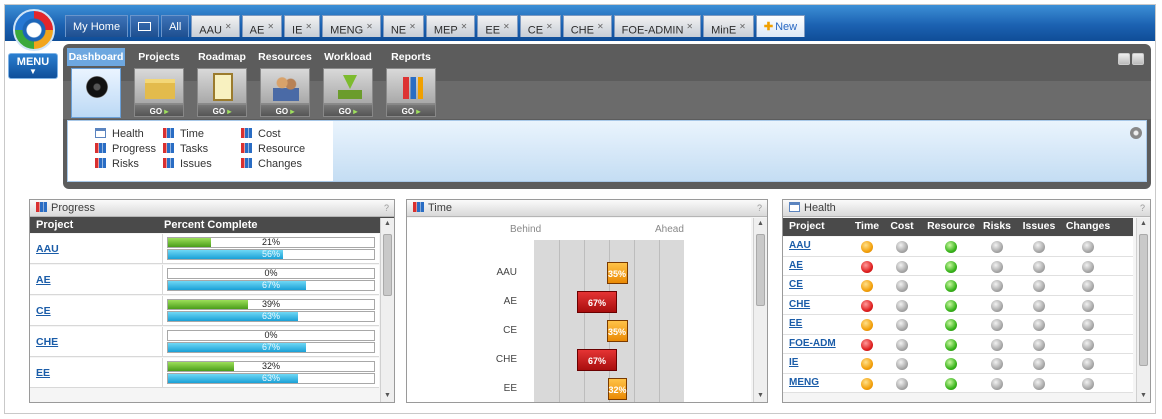  Describe the element at coordinates (273, 134) in the screenshot. I see `submenu-item-cost: Cost` at that location.